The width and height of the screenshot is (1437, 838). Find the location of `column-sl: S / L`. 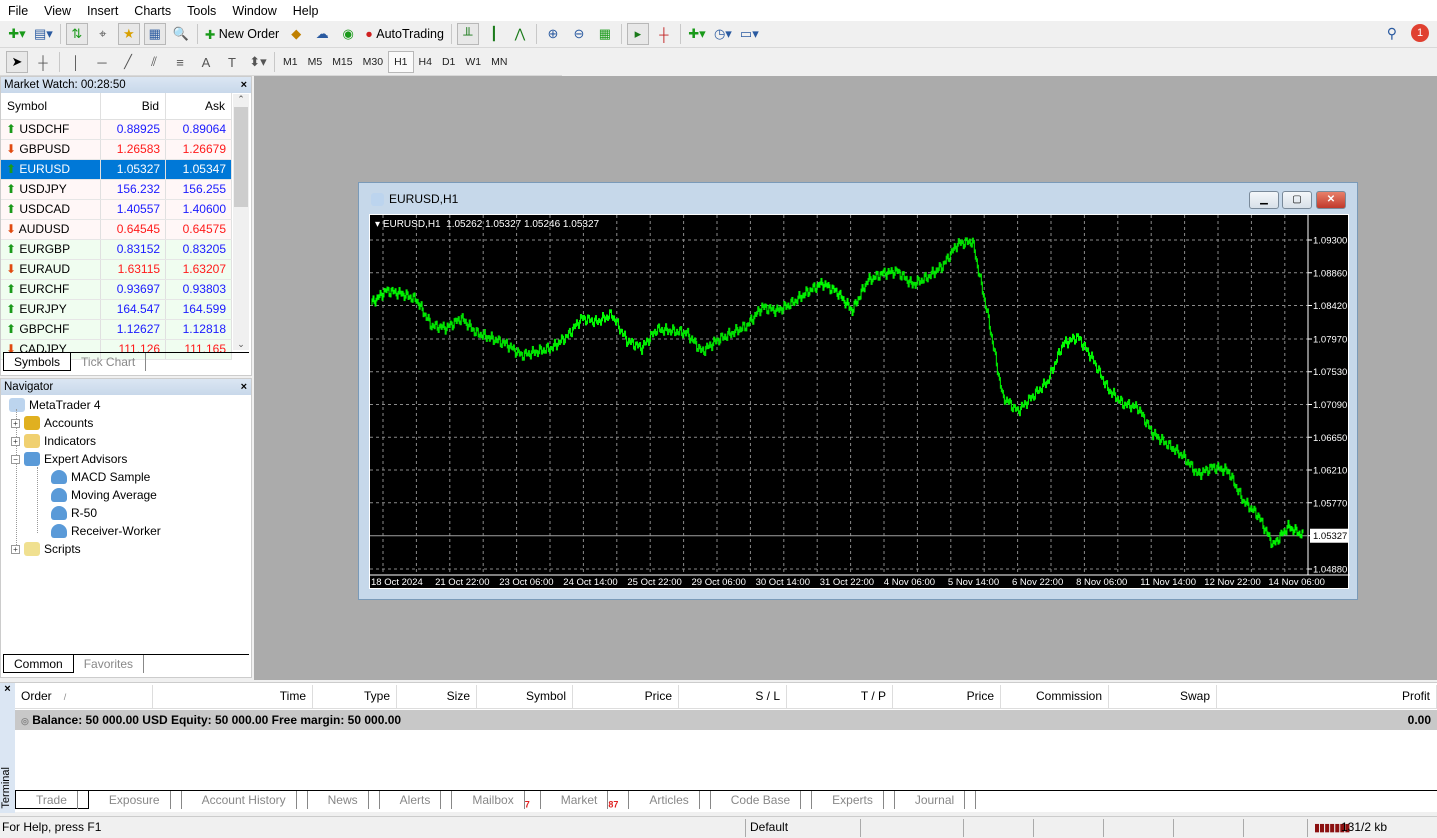

column-sl: S / L is located at coordinates (733, 696).